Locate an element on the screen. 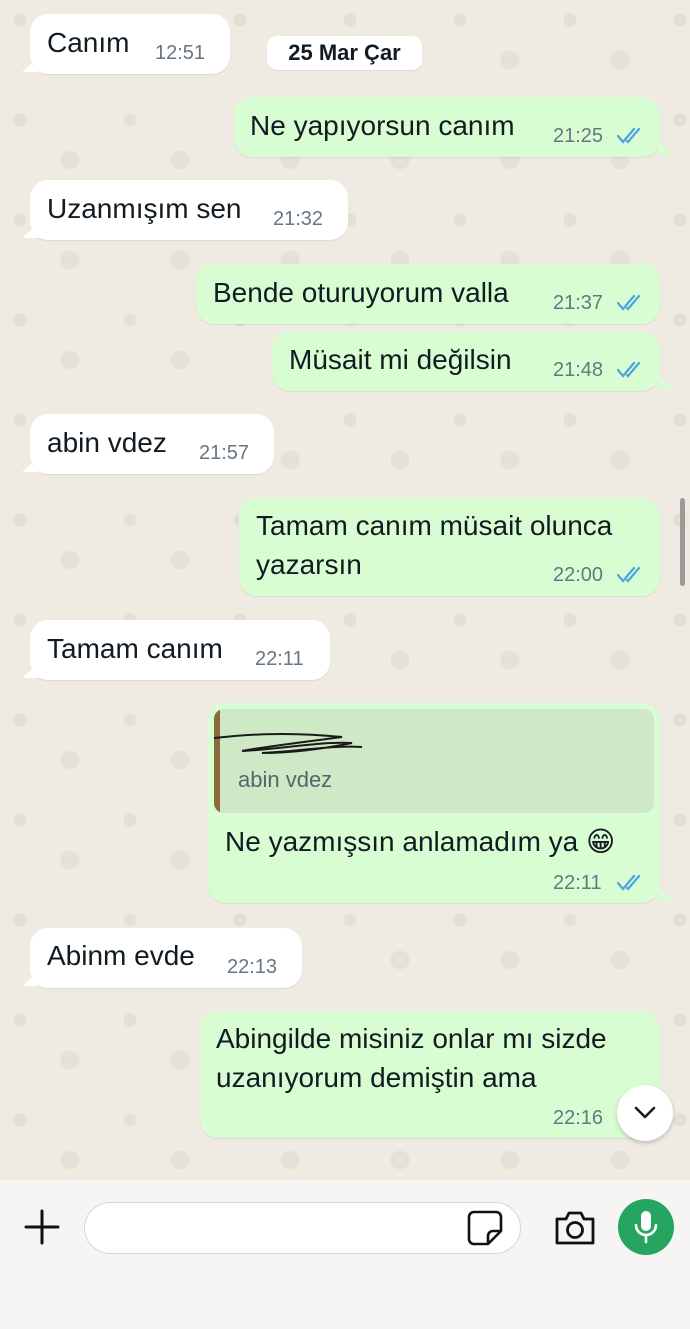 The height and width of the screenshot is (1329, 690). message-text: Bende oturuyorum valla is located at coordinates (361, 292).